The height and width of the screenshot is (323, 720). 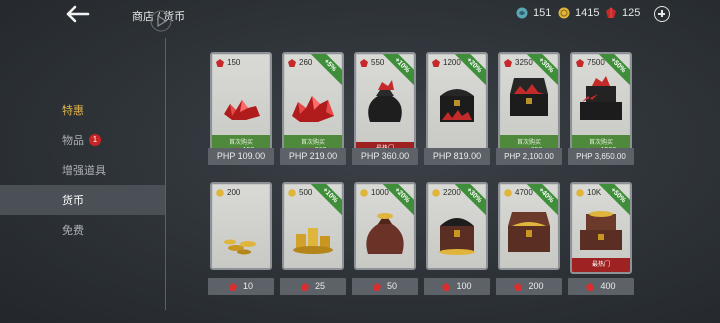 What do you see at coordinates (662, 14) in the screenshot?
I see `add-currency-button` at bounding box center [662, 14].